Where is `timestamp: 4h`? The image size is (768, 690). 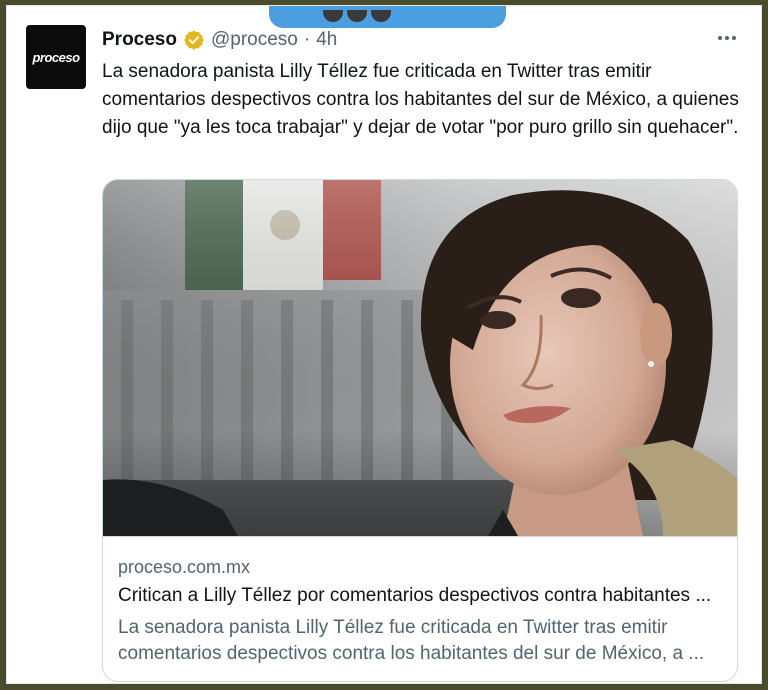
timestamp: 4h is located at coordinates (326, 40).